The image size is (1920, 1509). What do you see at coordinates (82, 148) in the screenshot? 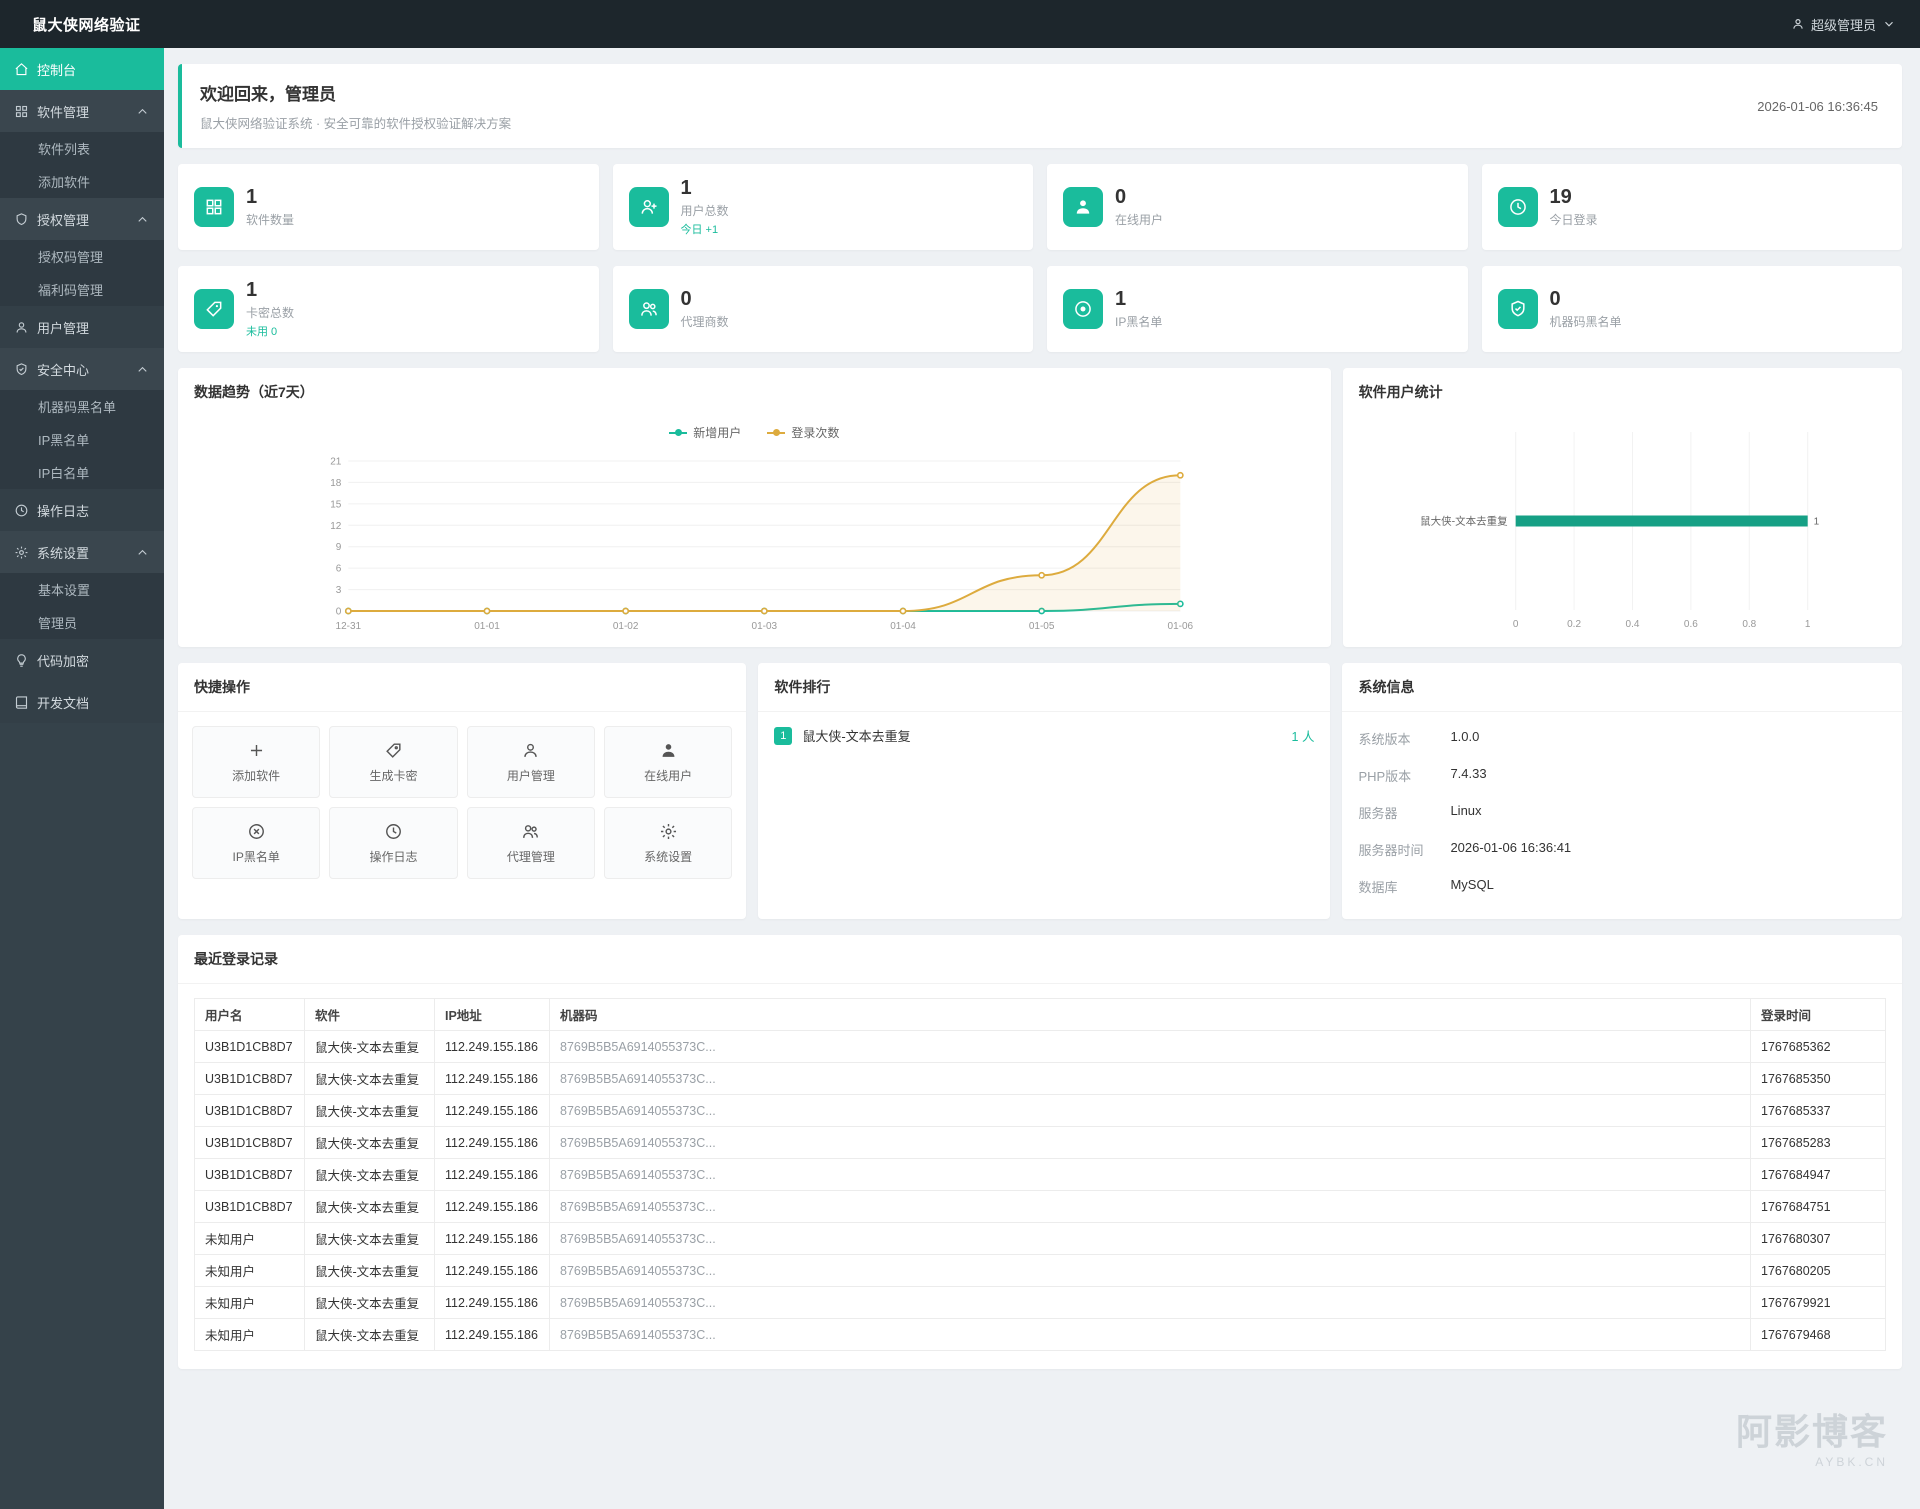
I see `sidebar-item-software-list: 软件列表` at bounding box center [82, 148].